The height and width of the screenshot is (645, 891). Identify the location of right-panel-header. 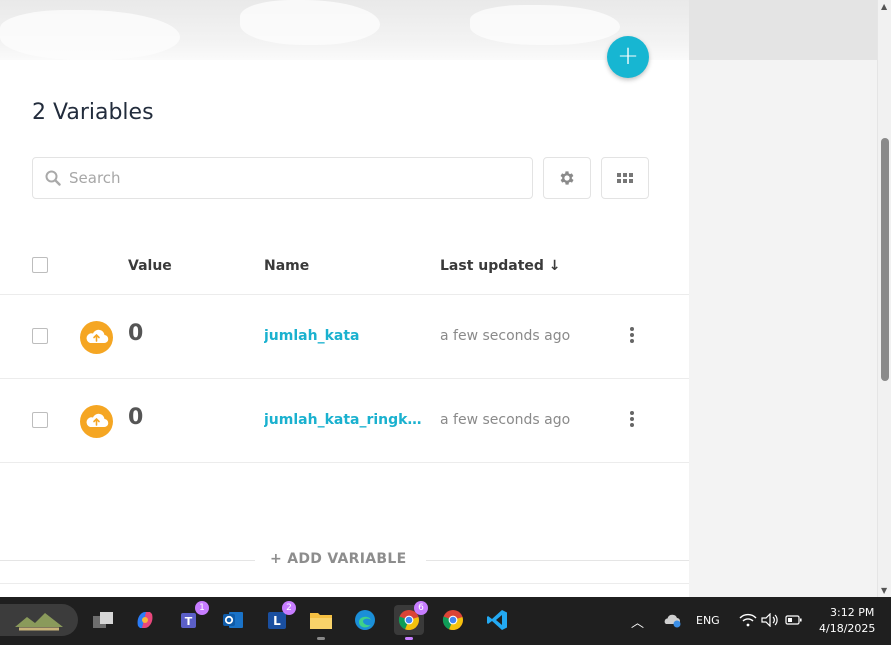
(783, 30).